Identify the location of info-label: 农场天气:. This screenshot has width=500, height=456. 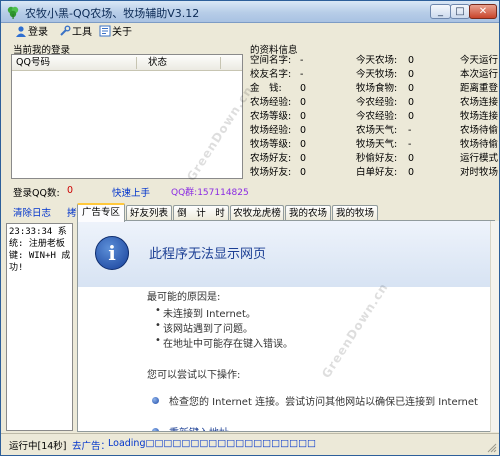
(377, 130).